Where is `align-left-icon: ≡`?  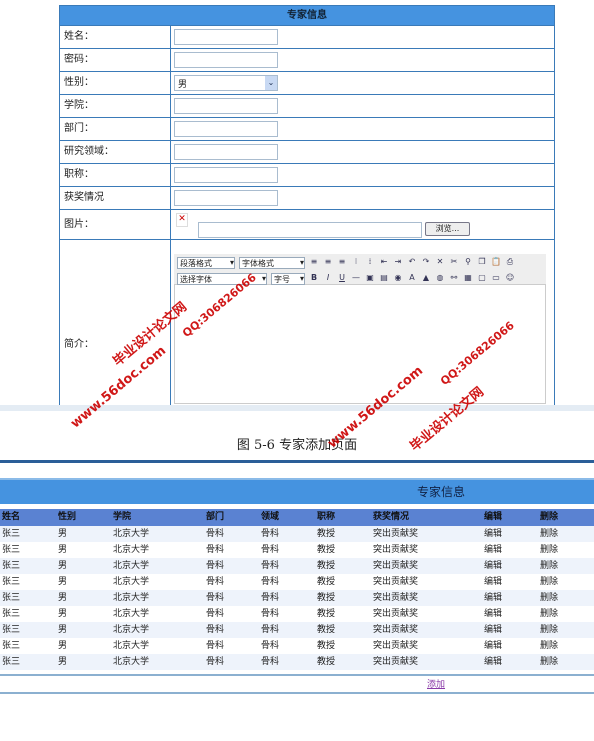 align-left-icon: ≡ is located at coordinates (314, 262).